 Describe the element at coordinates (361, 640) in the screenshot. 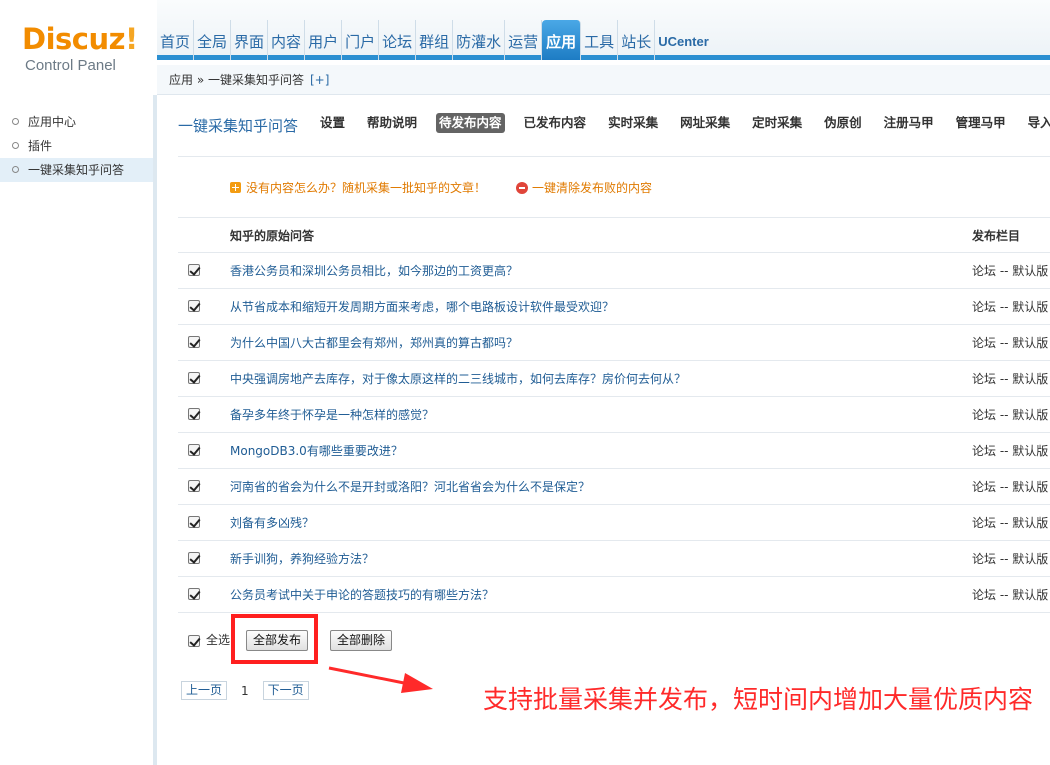

I see `delete-all-button: 全部删除` at that location.